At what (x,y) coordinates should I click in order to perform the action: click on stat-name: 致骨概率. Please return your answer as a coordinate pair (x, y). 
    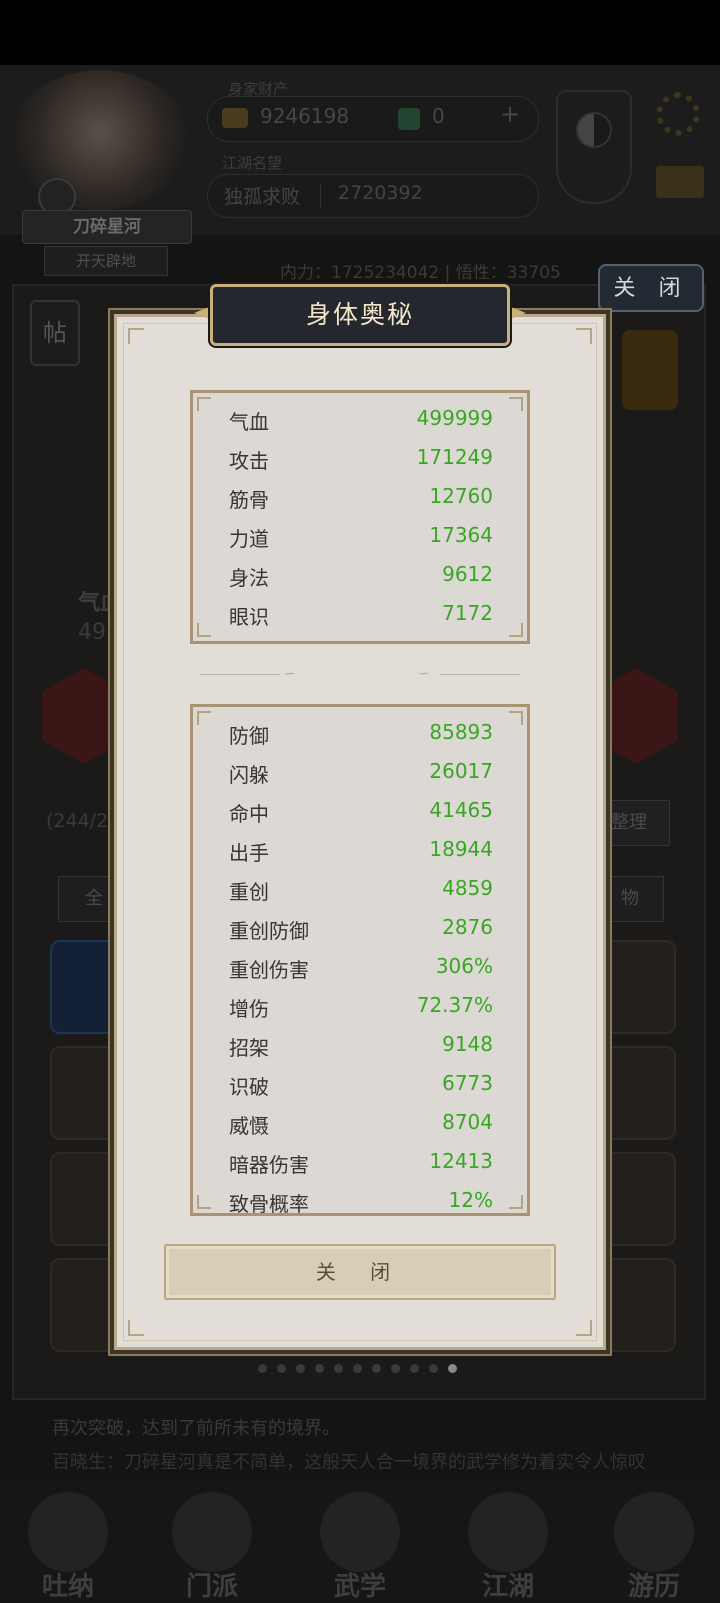
    Looking at the image, I should click on (269, 1204).